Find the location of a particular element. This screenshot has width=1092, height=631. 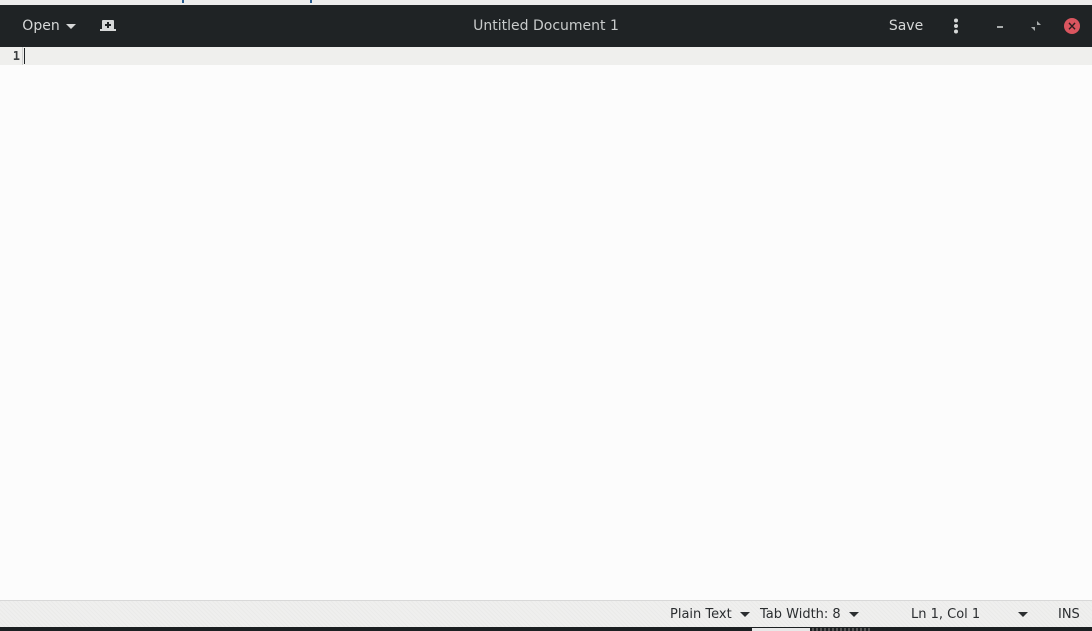

new-document-icon is located at coordinates (108, 25).